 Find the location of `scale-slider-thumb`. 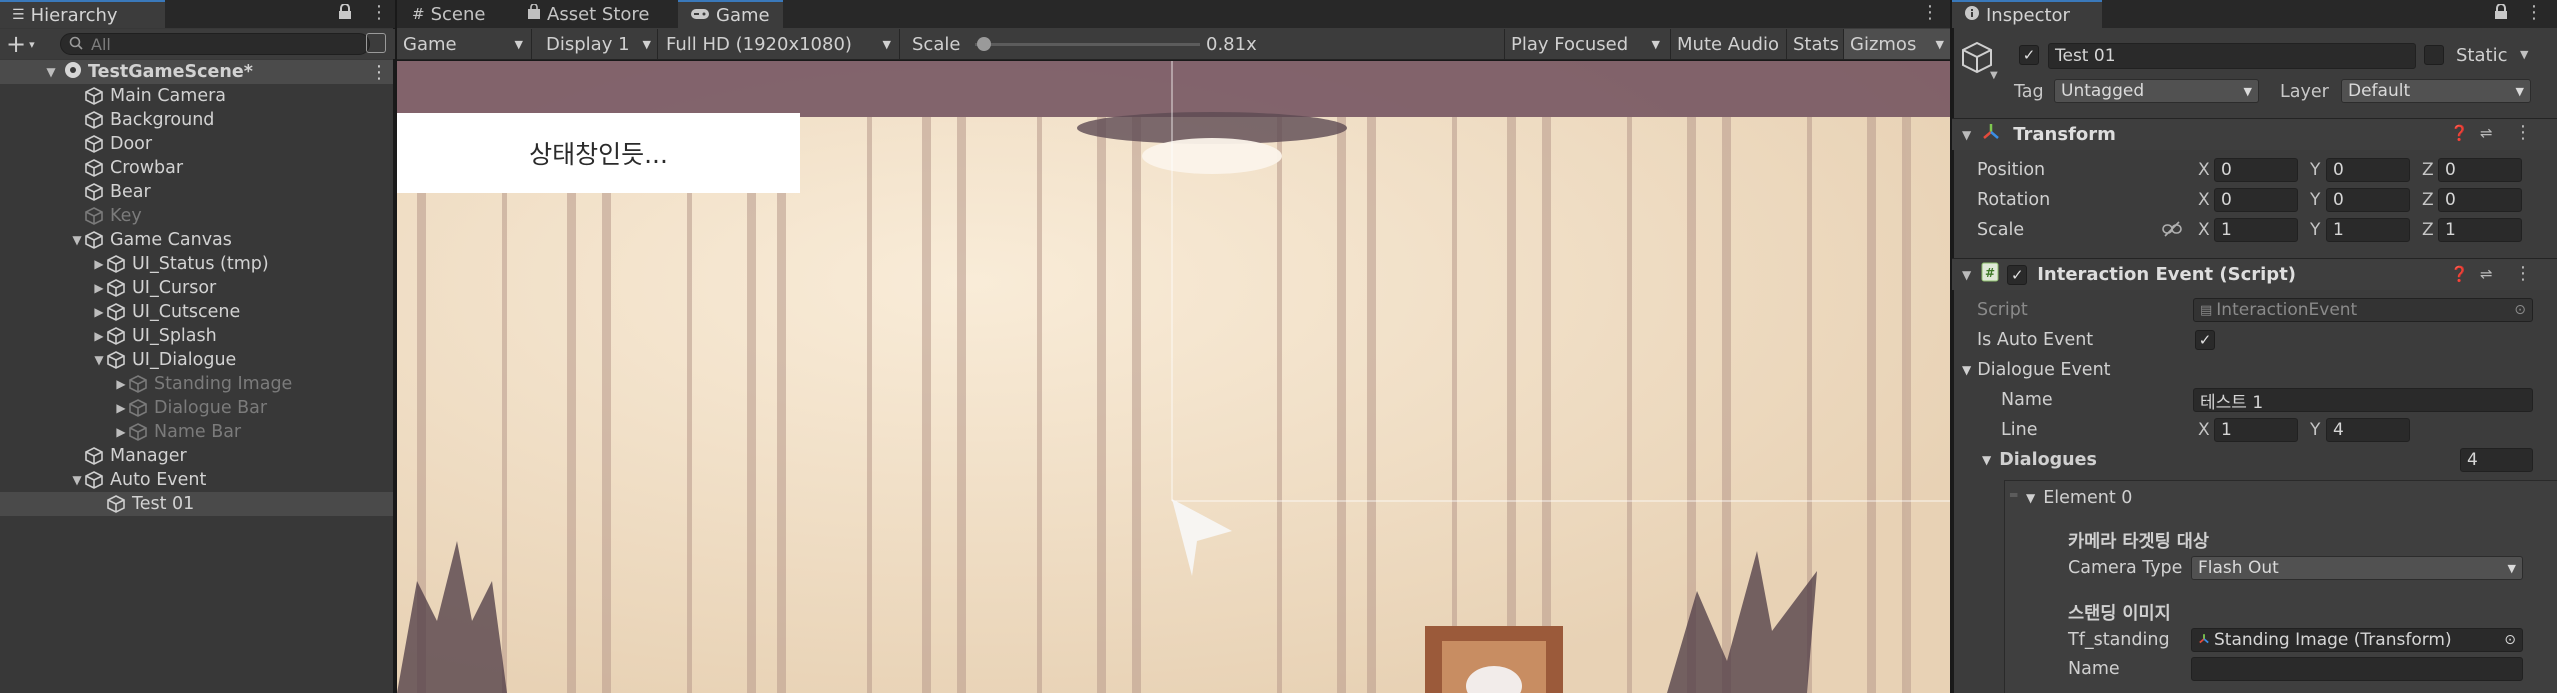

scale-slider-thumb is located at coordinates (984, 44).